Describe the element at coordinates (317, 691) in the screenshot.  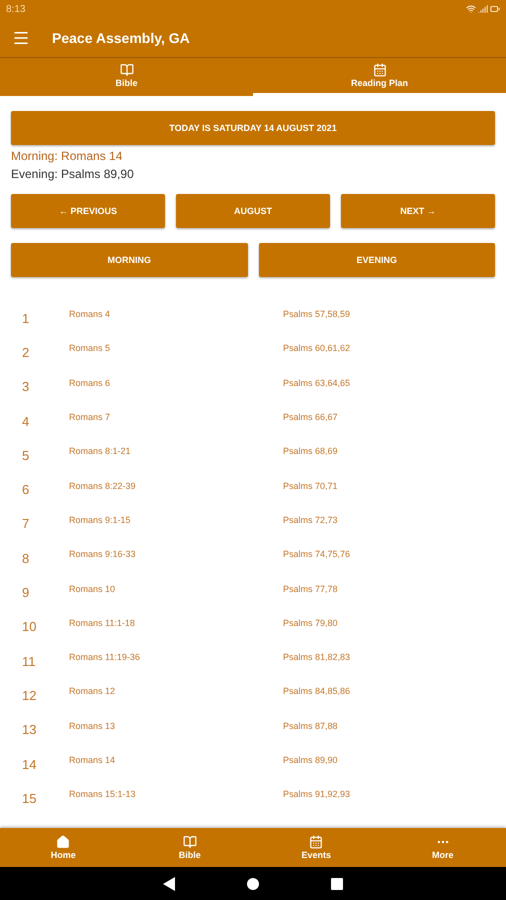
I see `evening-reading: Psalms 84,85,86` at that location.